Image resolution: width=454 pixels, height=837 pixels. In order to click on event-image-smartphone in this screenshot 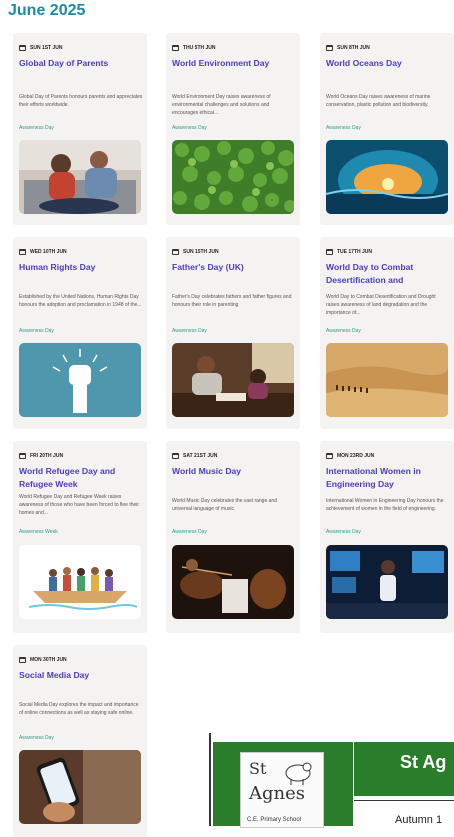, I will do `click(80, 787)`.